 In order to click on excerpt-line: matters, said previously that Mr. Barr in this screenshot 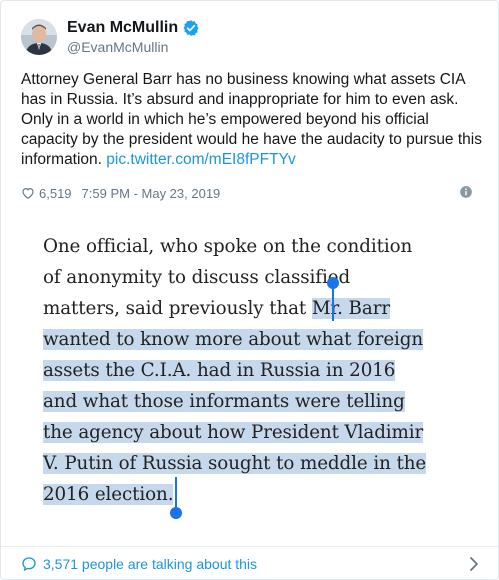, I will do `click(259, 308)`.